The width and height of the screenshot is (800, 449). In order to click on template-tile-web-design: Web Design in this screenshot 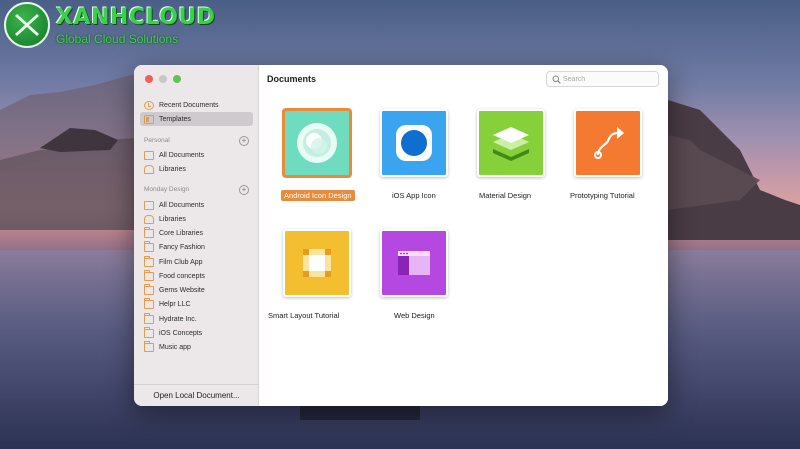, I will do `click(414, 277)`.